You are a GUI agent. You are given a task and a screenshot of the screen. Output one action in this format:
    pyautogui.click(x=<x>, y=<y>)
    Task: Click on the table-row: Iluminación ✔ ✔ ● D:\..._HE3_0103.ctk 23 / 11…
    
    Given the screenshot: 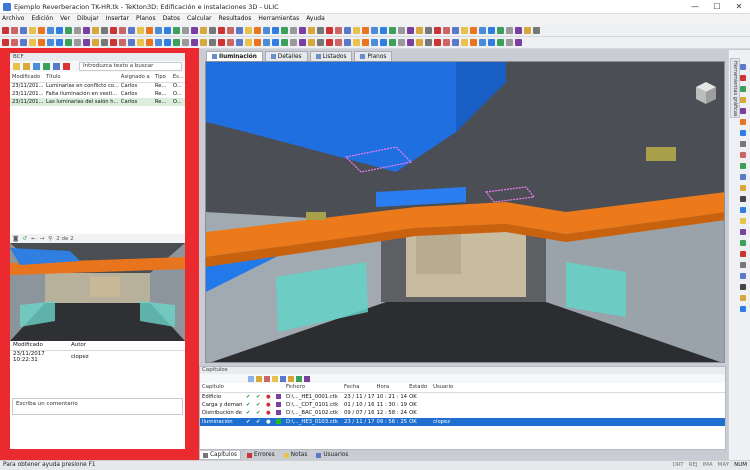 What is the action you would take?
    pyautogui.click(x=462, y=421)
    